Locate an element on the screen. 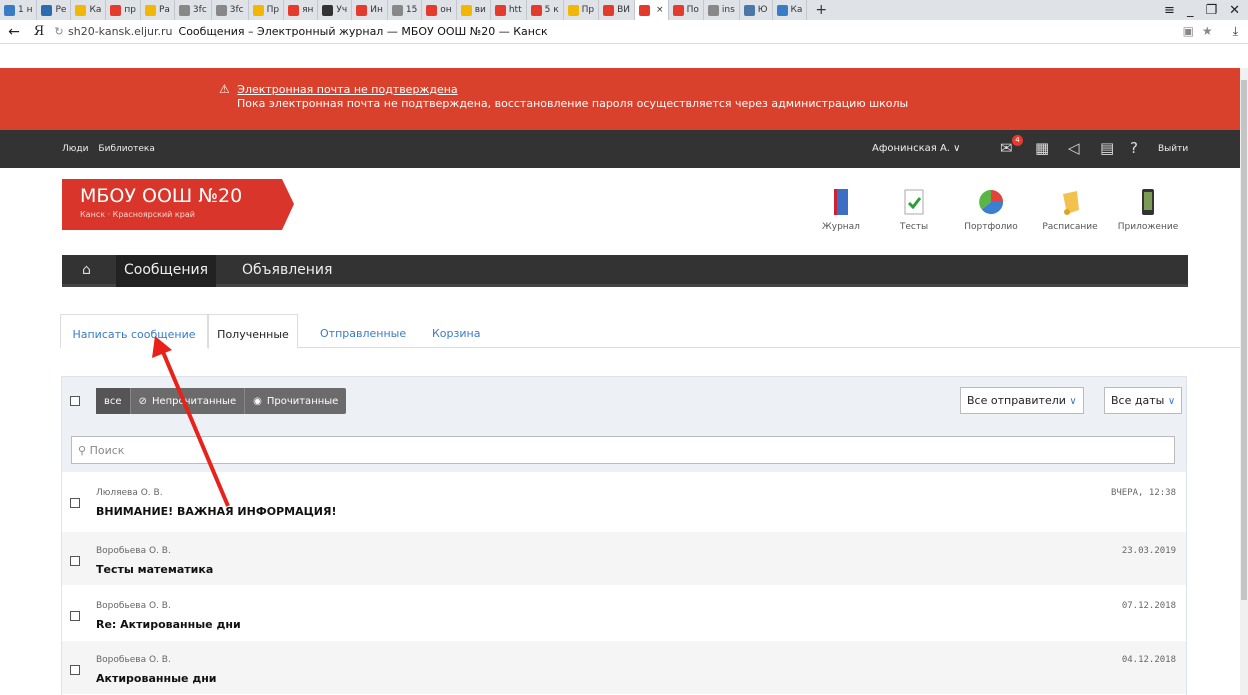  scrollbar-thumb is located at coordinates (1244, 340).